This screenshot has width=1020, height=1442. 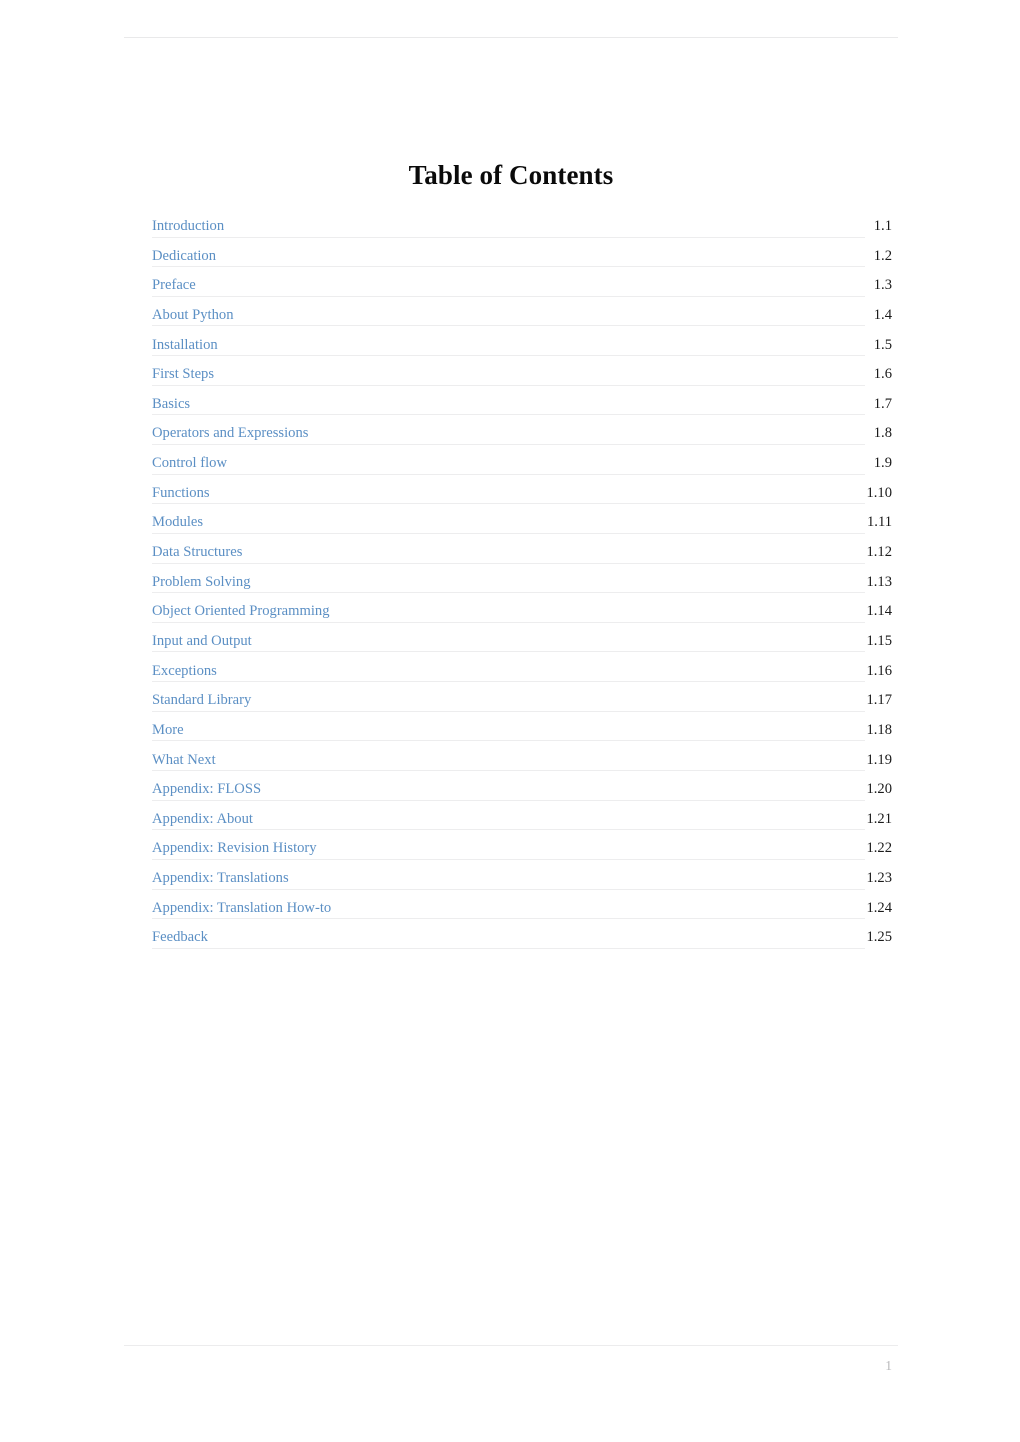 I want to click on page-title: Table of Contents, so click(x=511, y=175).